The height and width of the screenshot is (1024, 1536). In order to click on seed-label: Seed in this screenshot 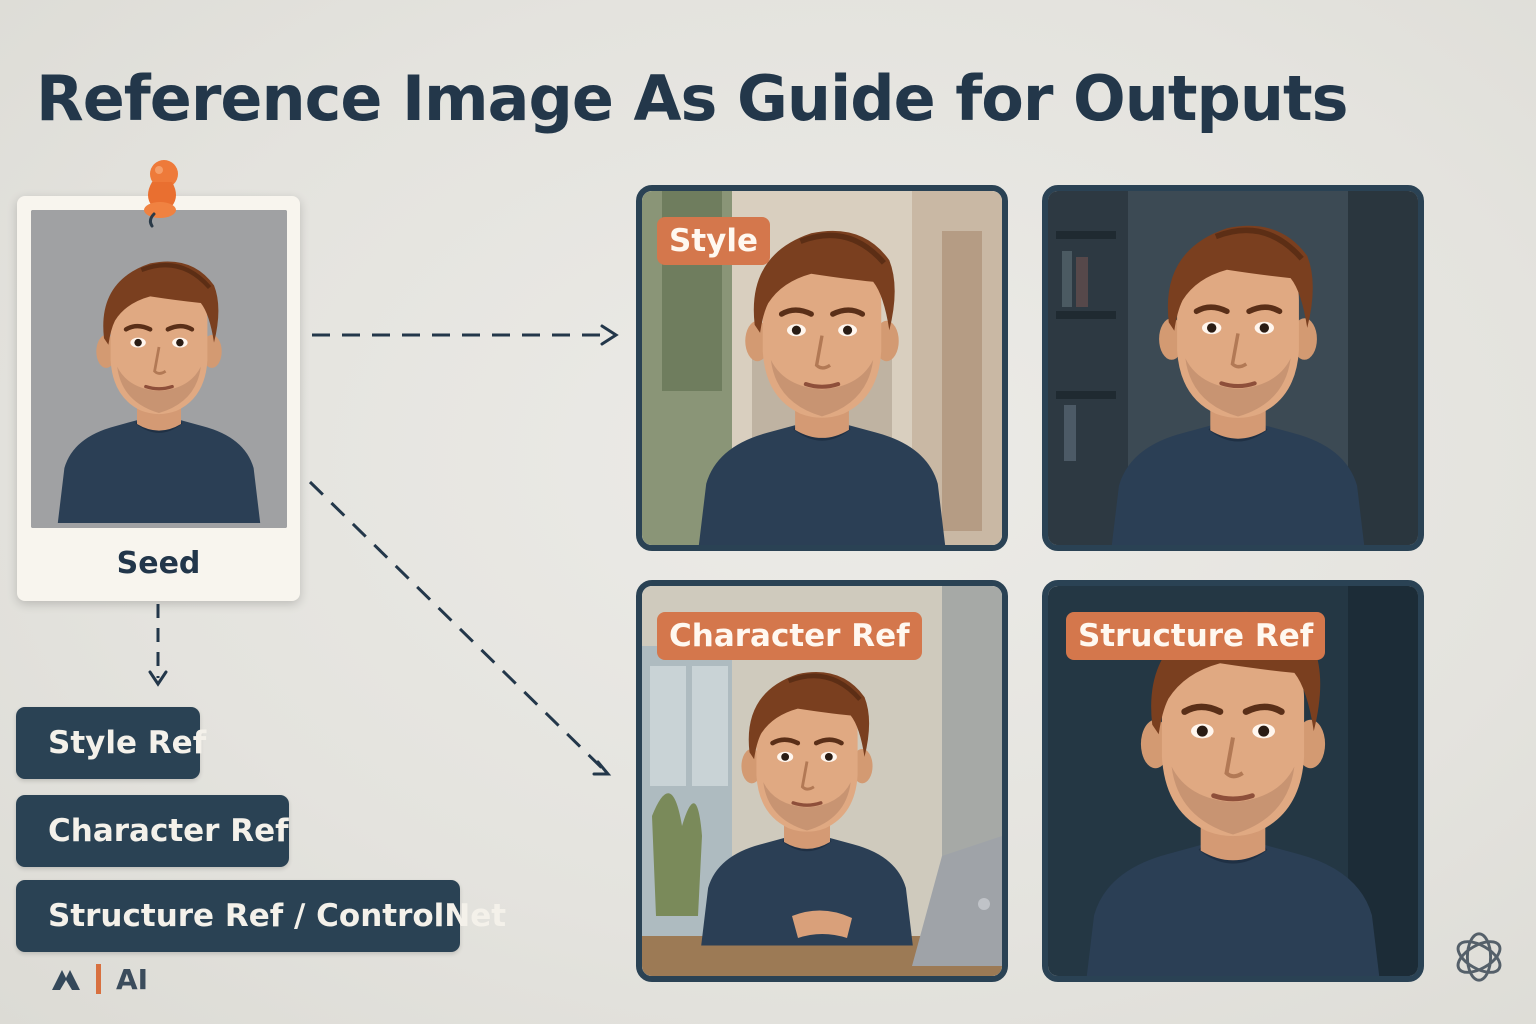, I will do `click(158, 563)`.